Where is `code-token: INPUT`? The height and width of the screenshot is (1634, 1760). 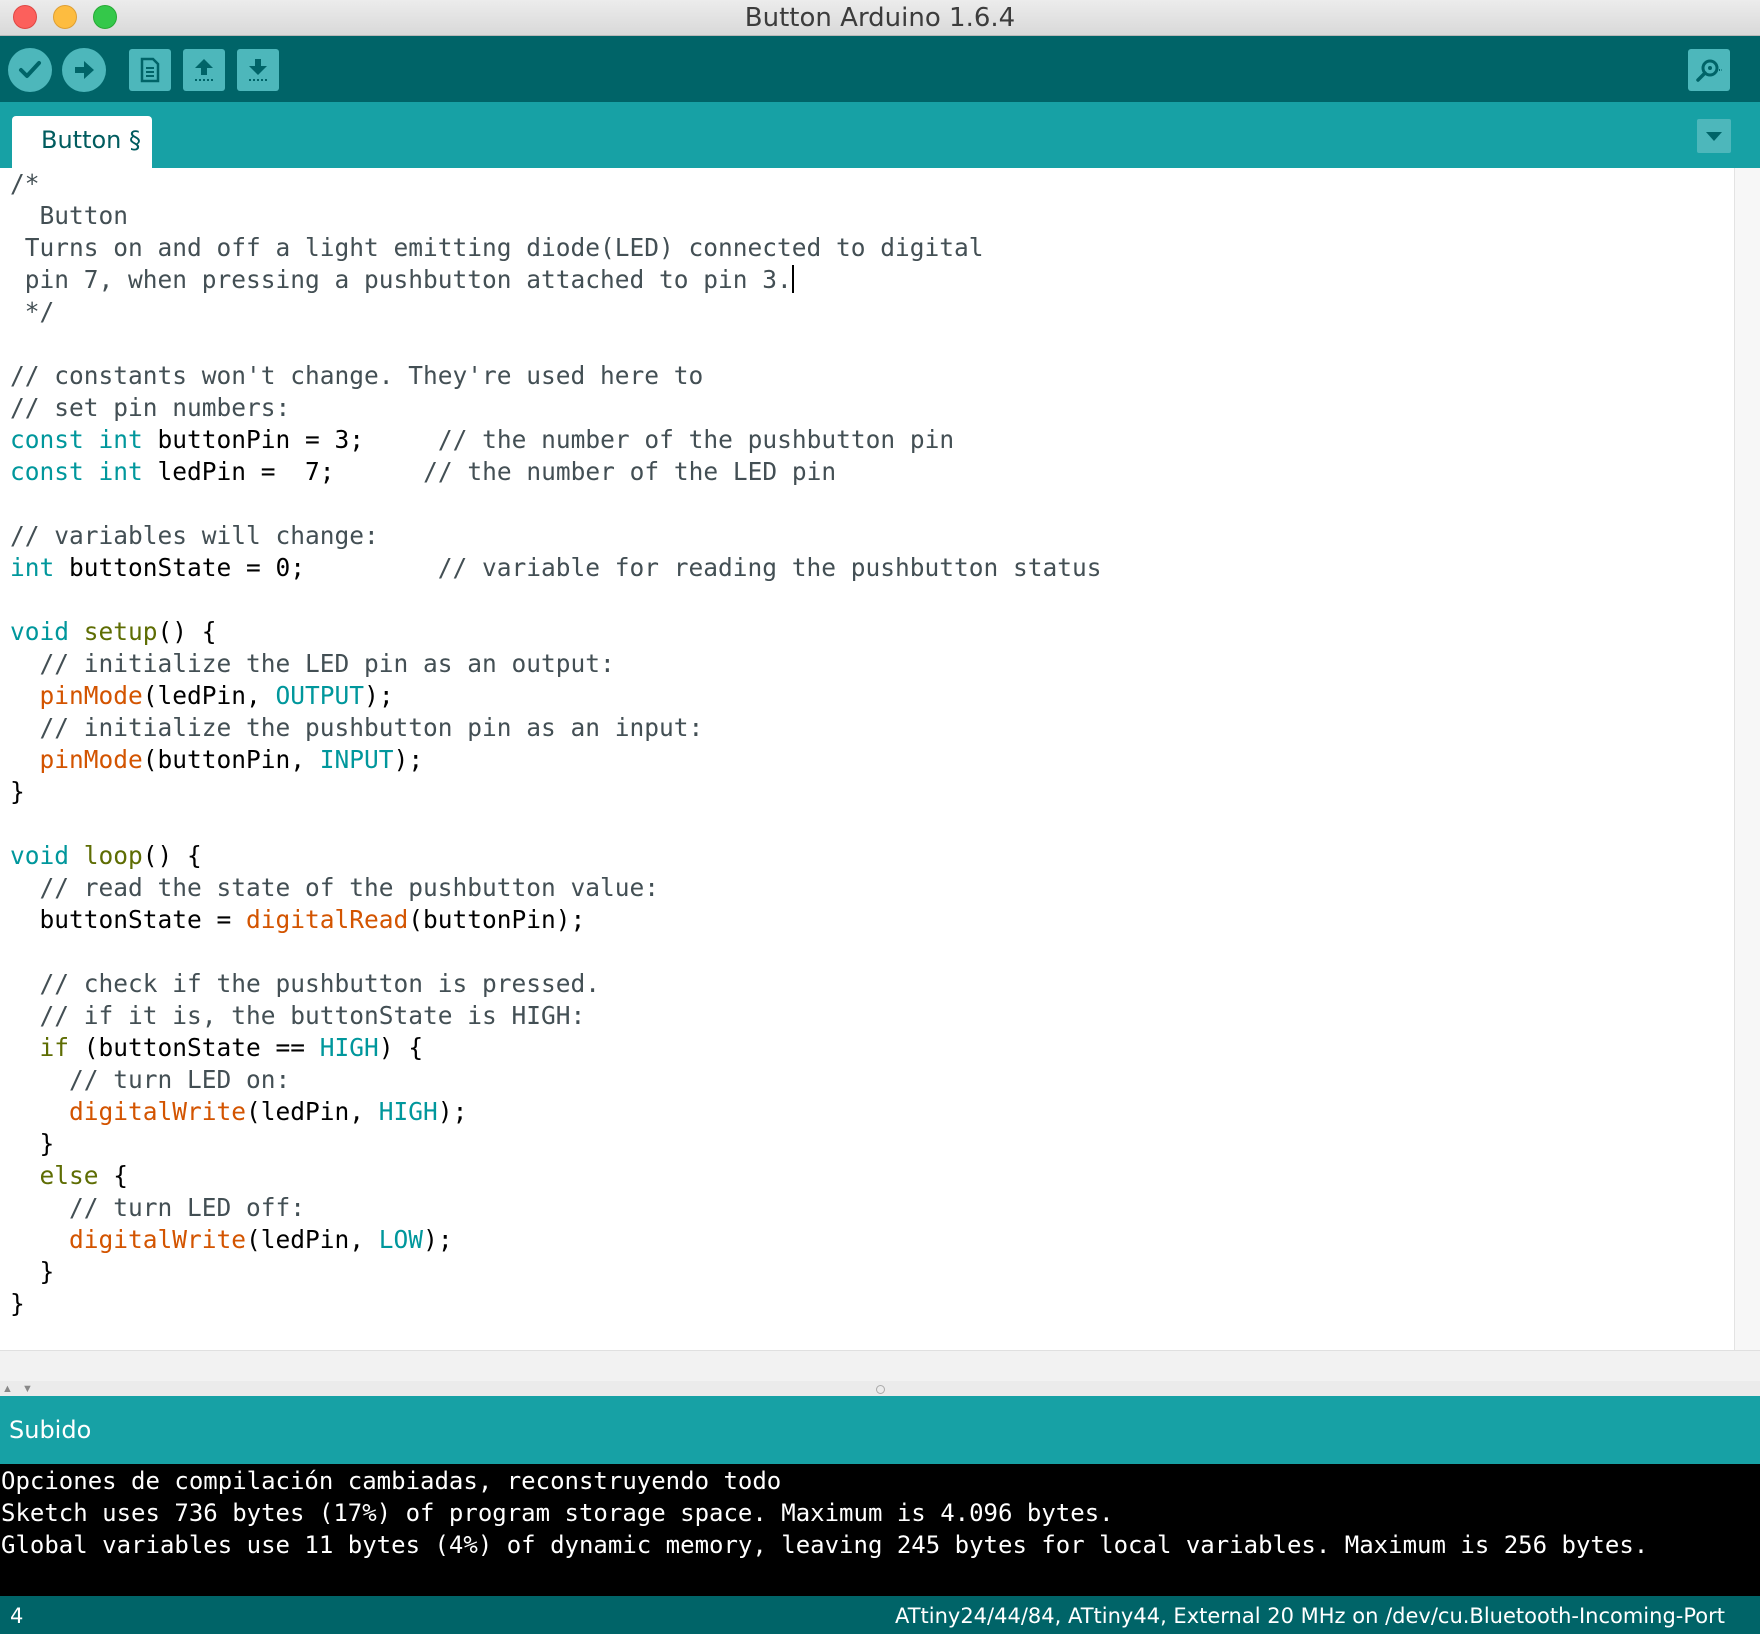 code-token: INPUT is located at coordinates (356, 759).